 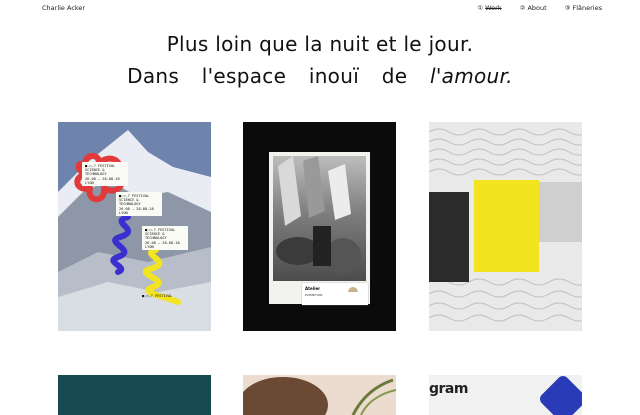 I want to click on label-subtitle: EXHIBITION, so click(x=314, y=295).